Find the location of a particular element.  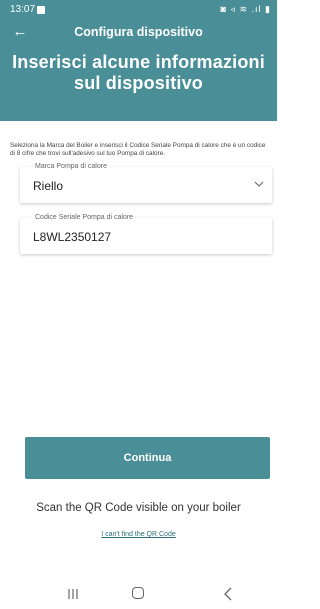

recents-icon is located at coordinates (73, 594).